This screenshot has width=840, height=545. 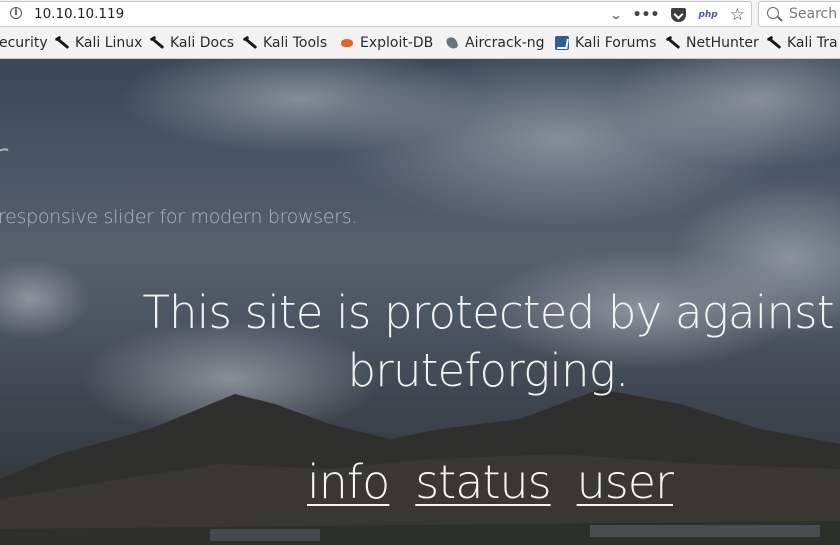 I want to click on user-link: user, so click(x=625, y=485).